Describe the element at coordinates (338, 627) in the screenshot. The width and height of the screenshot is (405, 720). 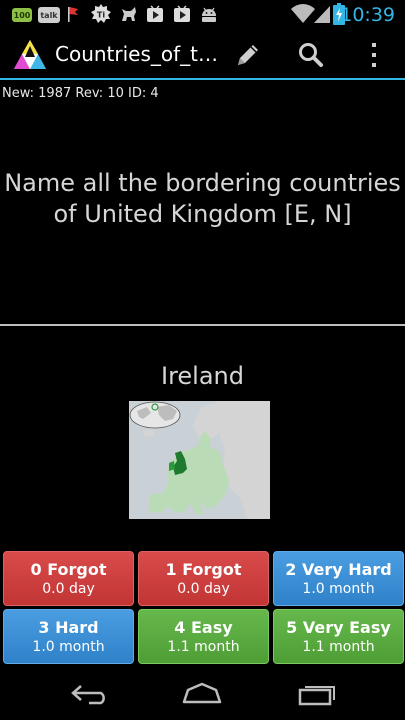
I see `rating-label: 5 Very Easy` at that location.